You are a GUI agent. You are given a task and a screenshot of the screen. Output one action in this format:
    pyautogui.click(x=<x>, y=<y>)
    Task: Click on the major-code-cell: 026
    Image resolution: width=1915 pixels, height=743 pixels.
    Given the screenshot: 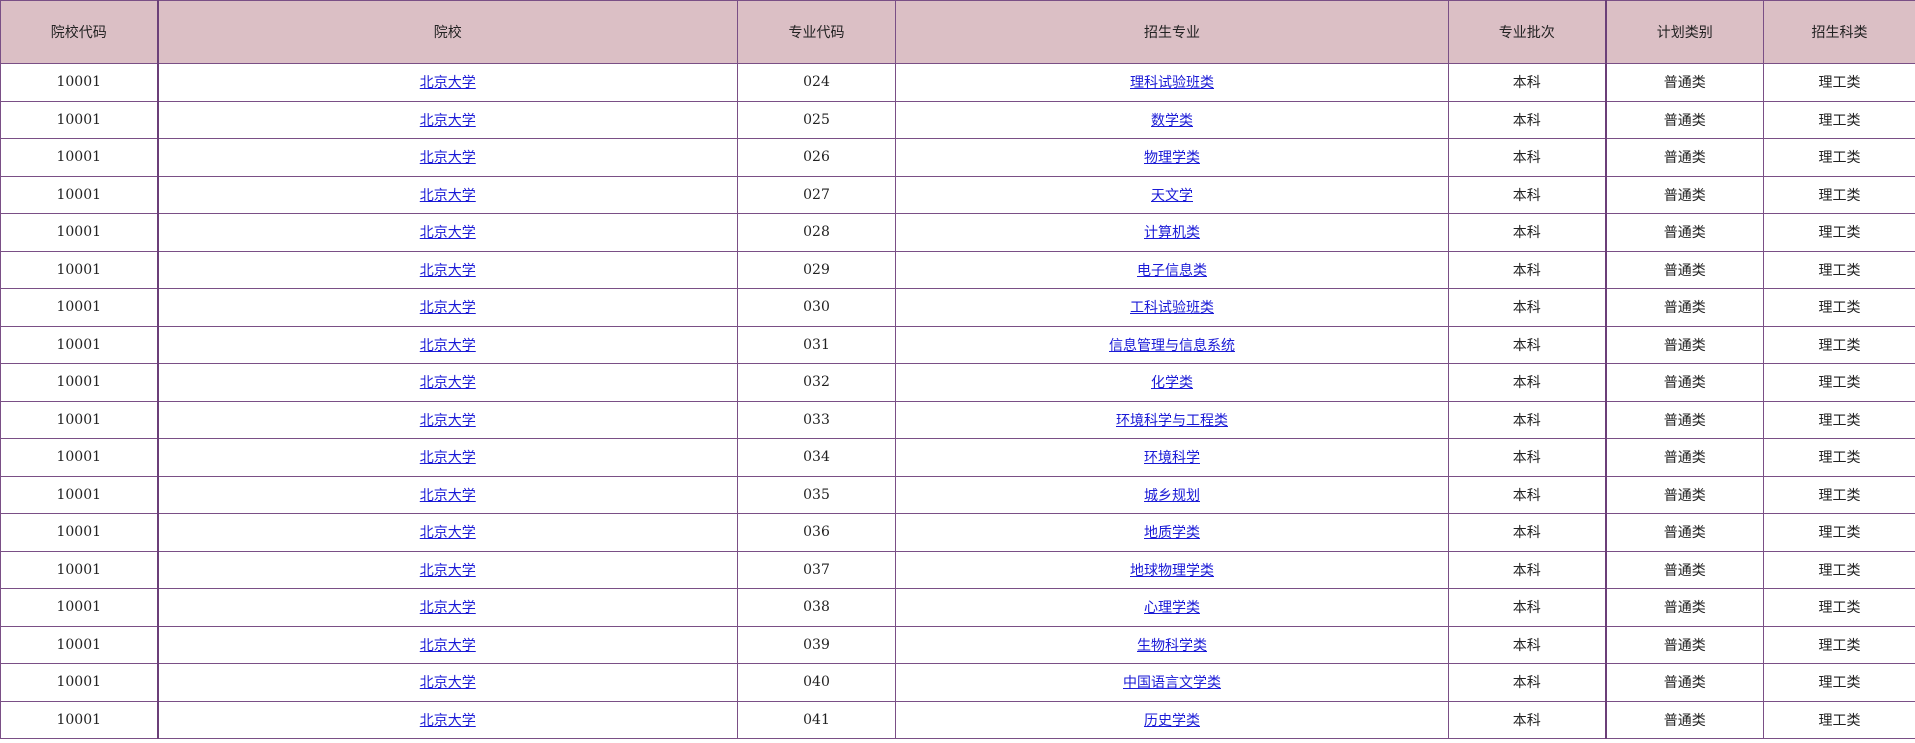 What is the action you would take?
    pyautogui.click(x=816, y=157)
    